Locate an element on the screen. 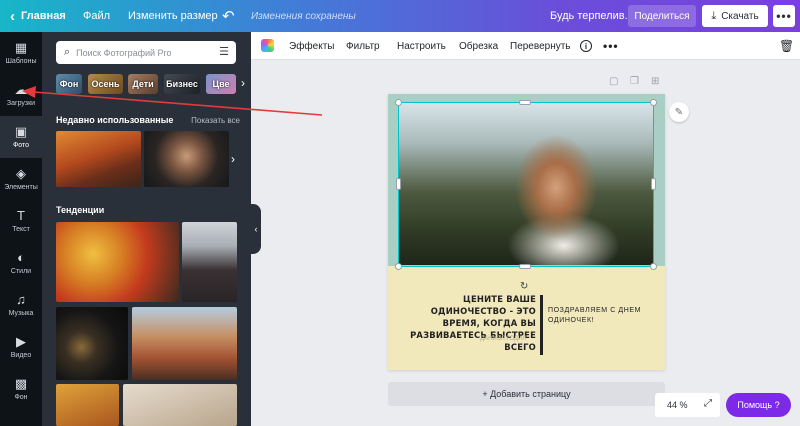 The image size is (800, 426). rail-label: Шаблоны is located at coordinates (21, 61).